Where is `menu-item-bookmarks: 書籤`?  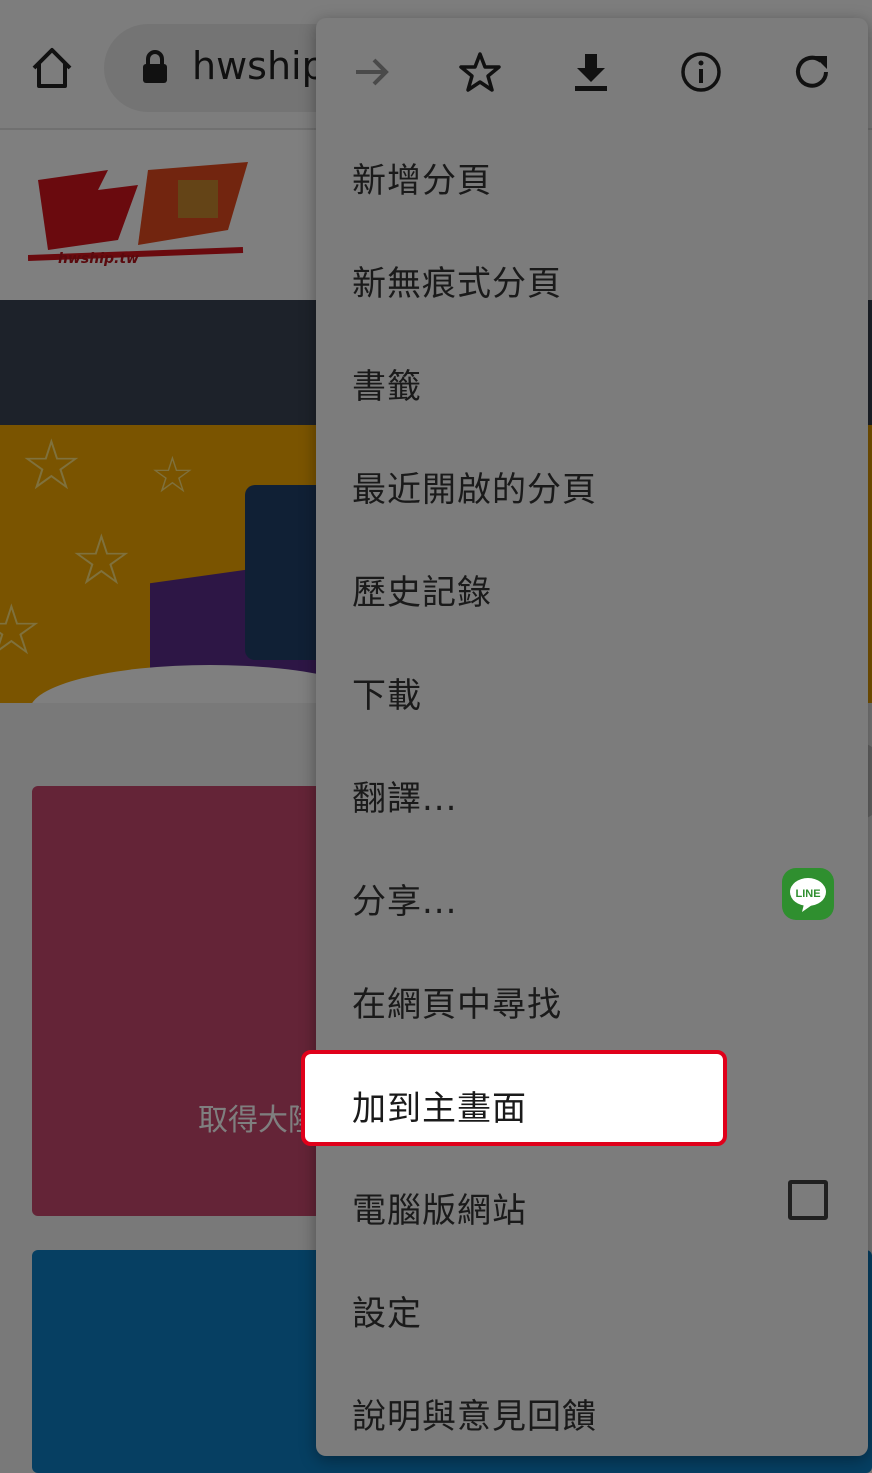
menu-item-bookmarks: 書籤 is located at coordinates (592, 380).